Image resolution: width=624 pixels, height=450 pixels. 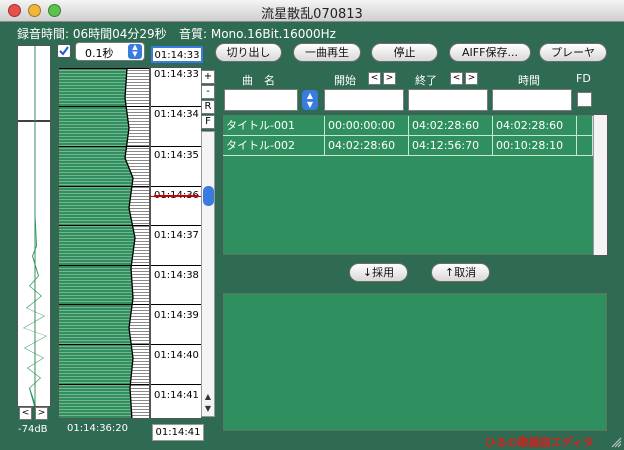 I want to click on table-scrollbar, so click(x=600, y=185).